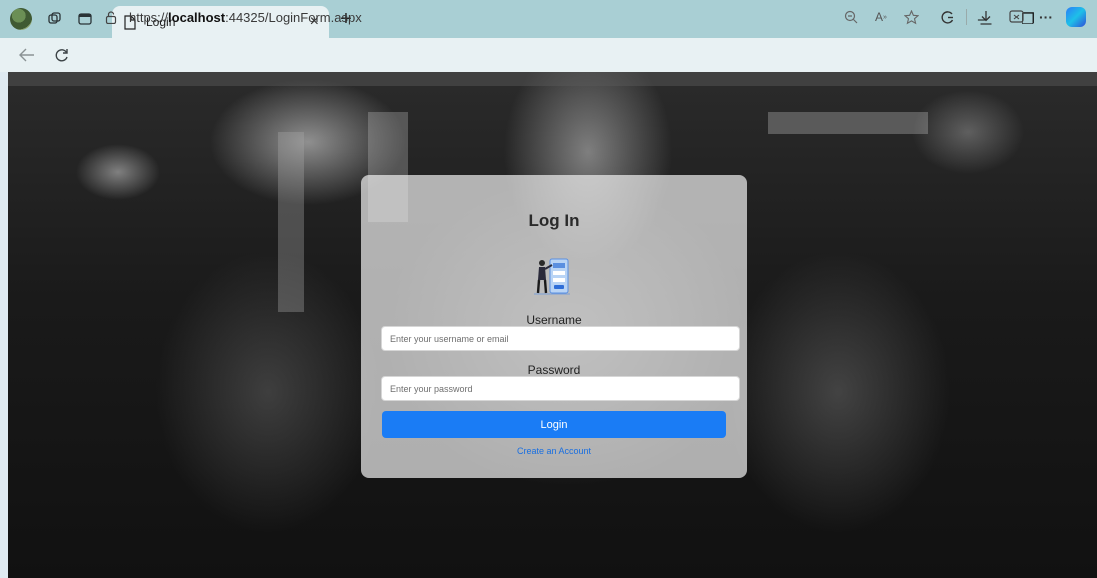  I want to click on username-label: Username, so click(554, 320).